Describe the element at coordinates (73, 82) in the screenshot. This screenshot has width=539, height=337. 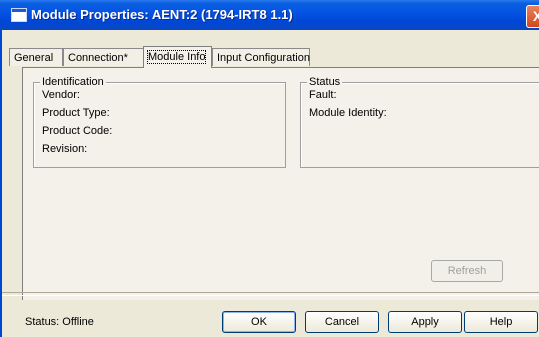
I see `identification-title: Identification` at that location.